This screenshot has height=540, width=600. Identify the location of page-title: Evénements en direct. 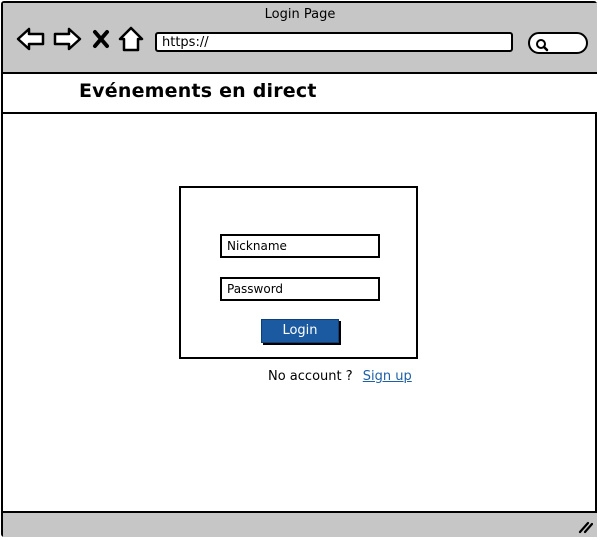
(198, 91).